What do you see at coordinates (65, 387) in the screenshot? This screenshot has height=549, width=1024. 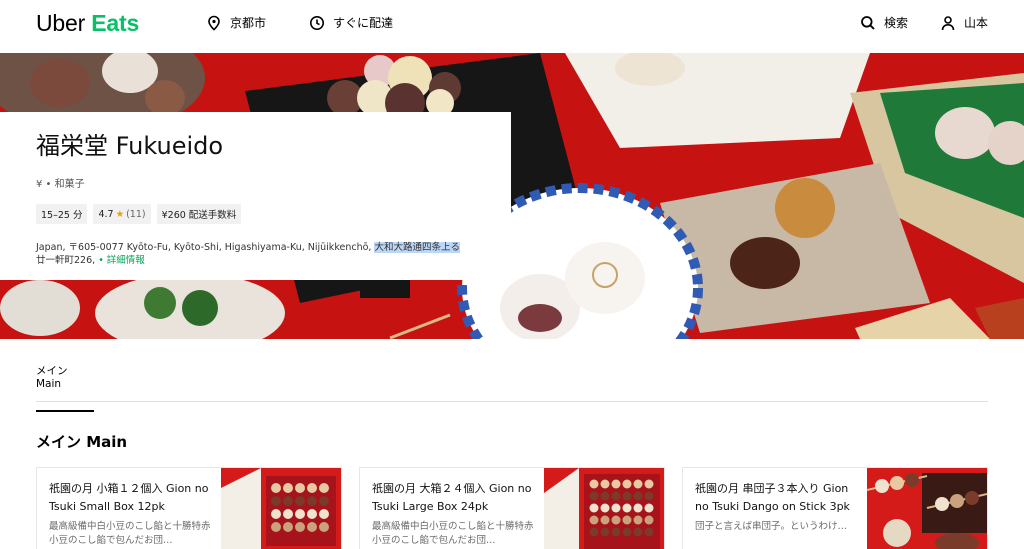 I see `tab-main: メイン Main` at bounding box center [65, 387].